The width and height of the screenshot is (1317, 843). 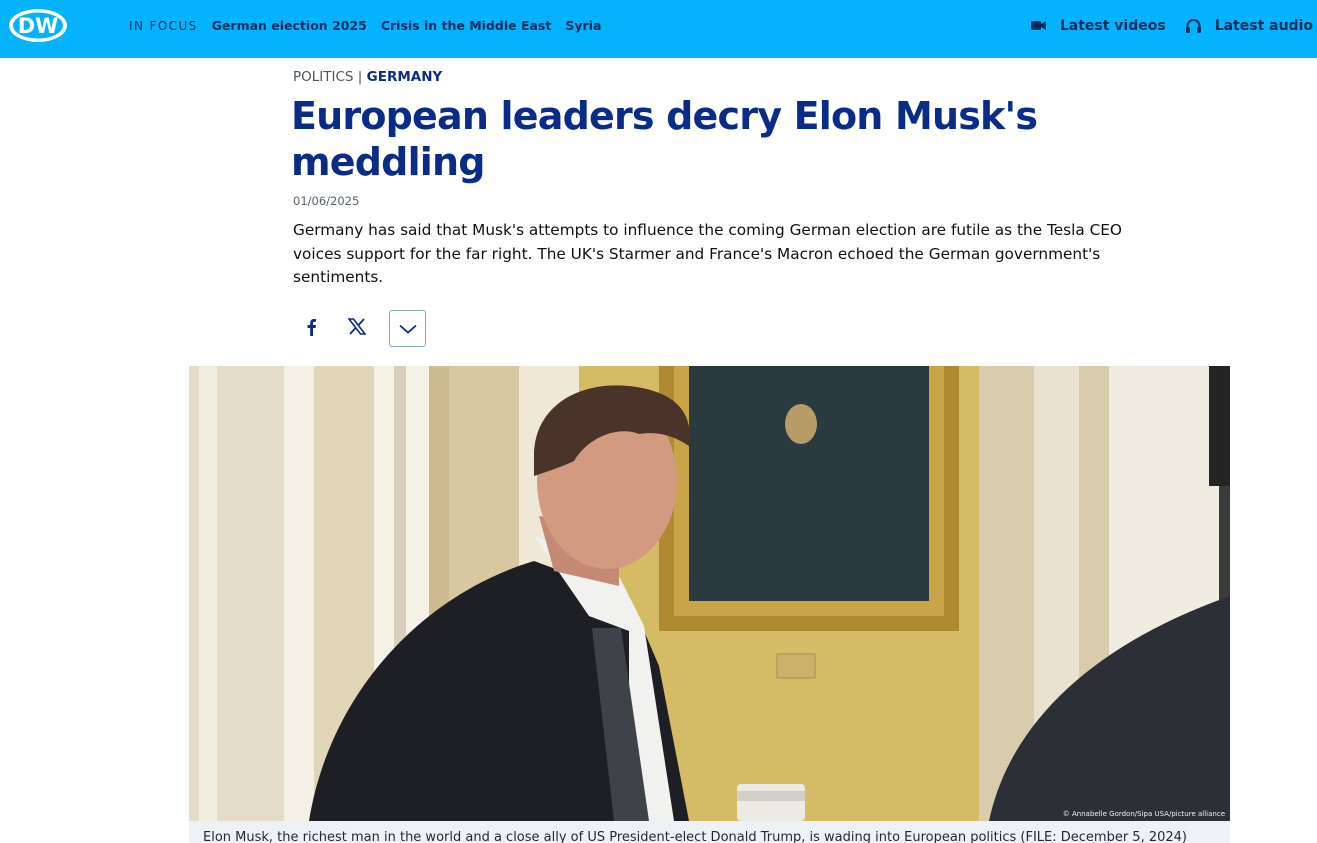 I want to click on headphones-icon, so click(x=1193, y=25).